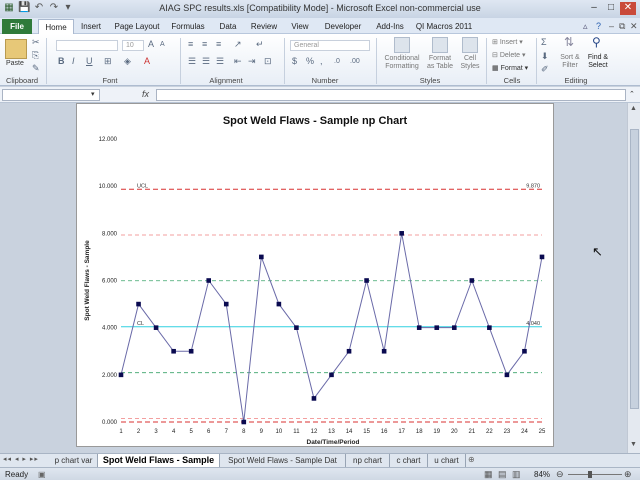 The image size is (640, 480). I want to click on font-size-select: 10, so click(133, 45).